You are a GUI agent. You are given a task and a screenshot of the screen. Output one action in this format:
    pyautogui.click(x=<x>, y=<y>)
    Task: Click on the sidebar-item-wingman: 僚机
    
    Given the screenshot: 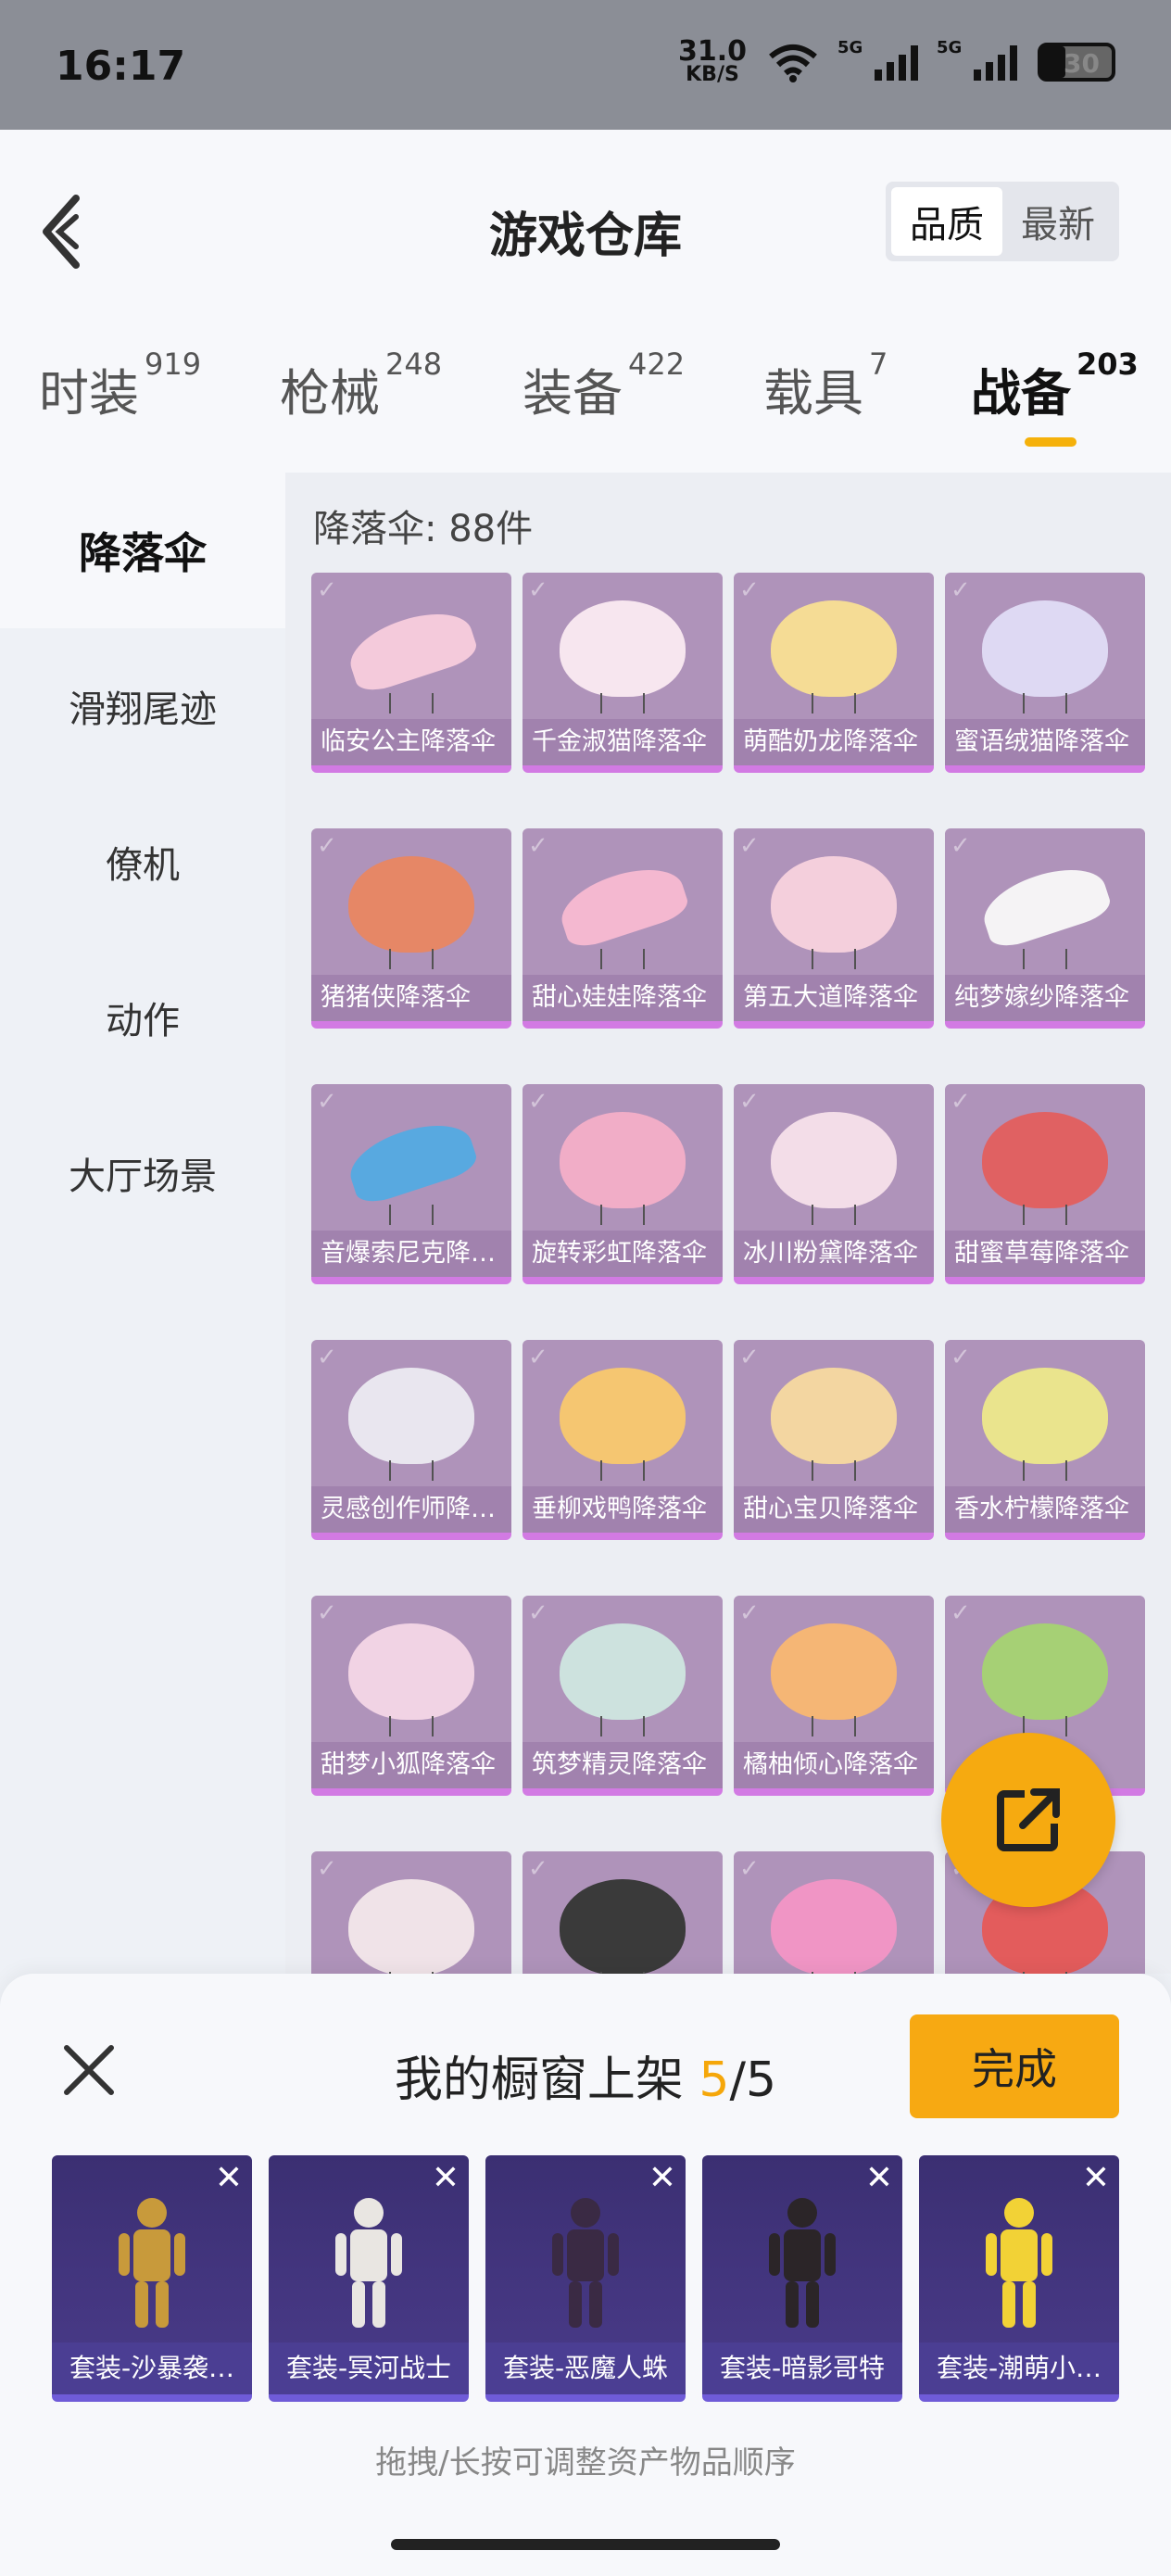 What is the action you would take?
    pyautogui.click(x=142, y=862)
    